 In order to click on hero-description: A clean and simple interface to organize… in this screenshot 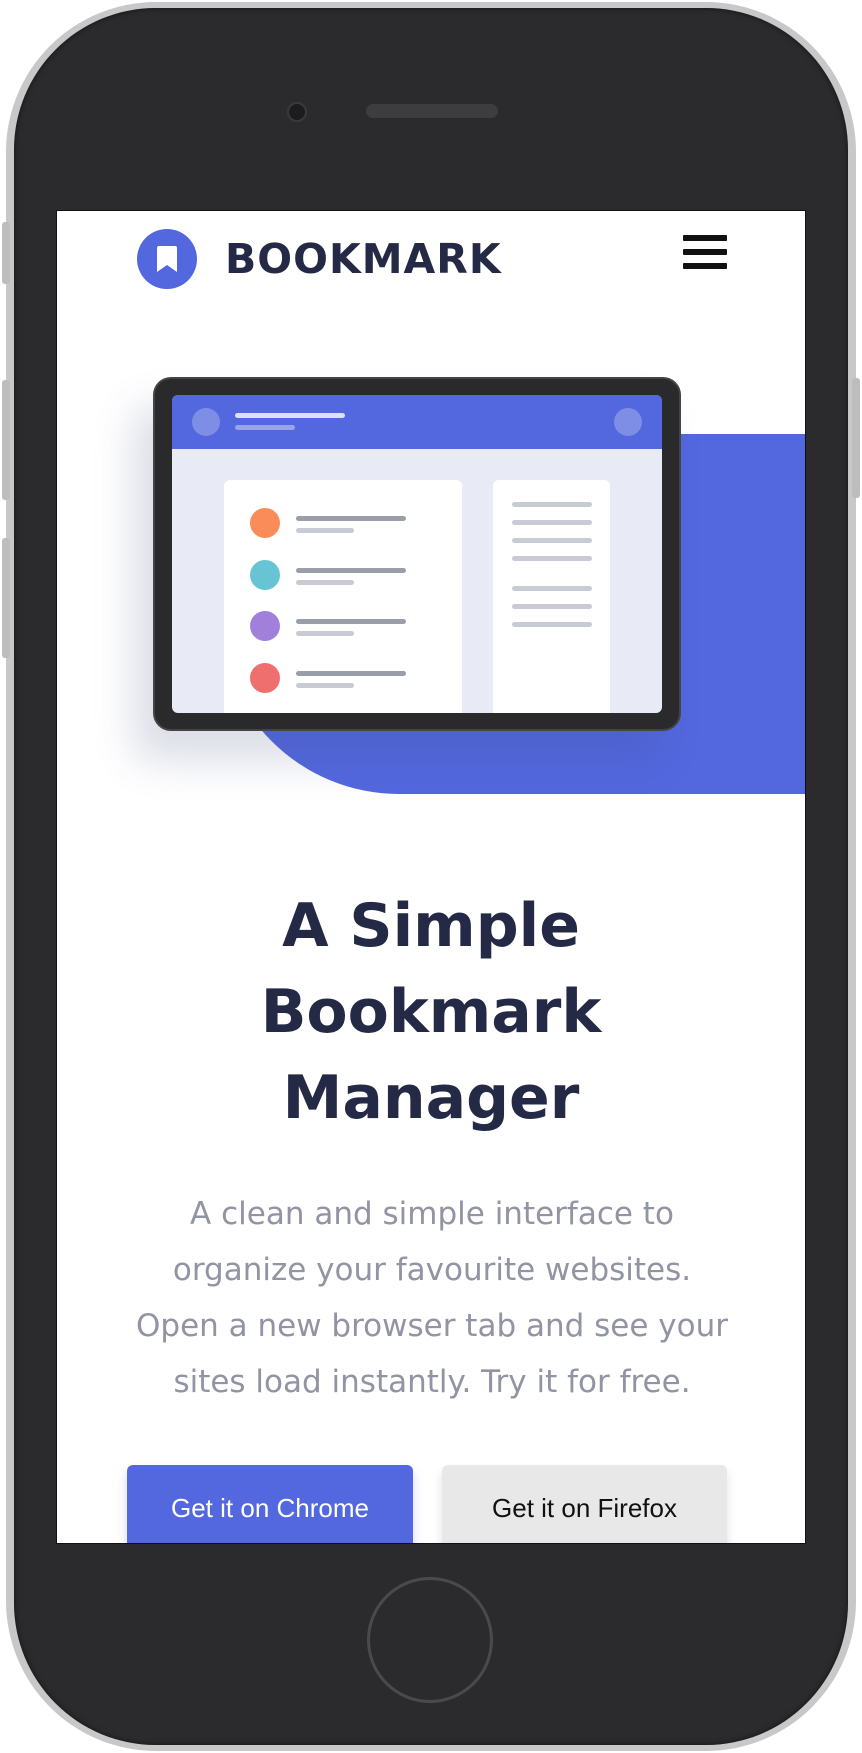, I will do `click(432, 1298)`.